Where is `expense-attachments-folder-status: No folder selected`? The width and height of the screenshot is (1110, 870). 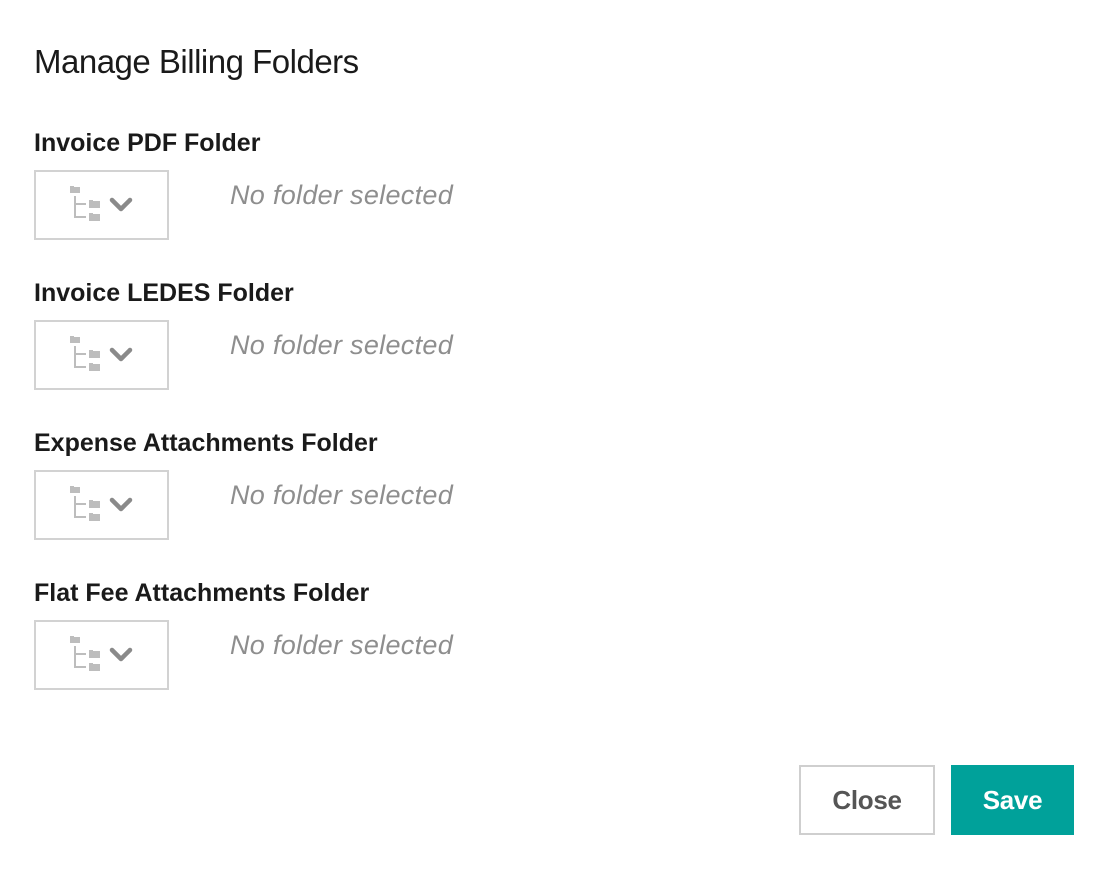
expense-attachments-folder-status: No folder selected is located at coordinates (342, 495).